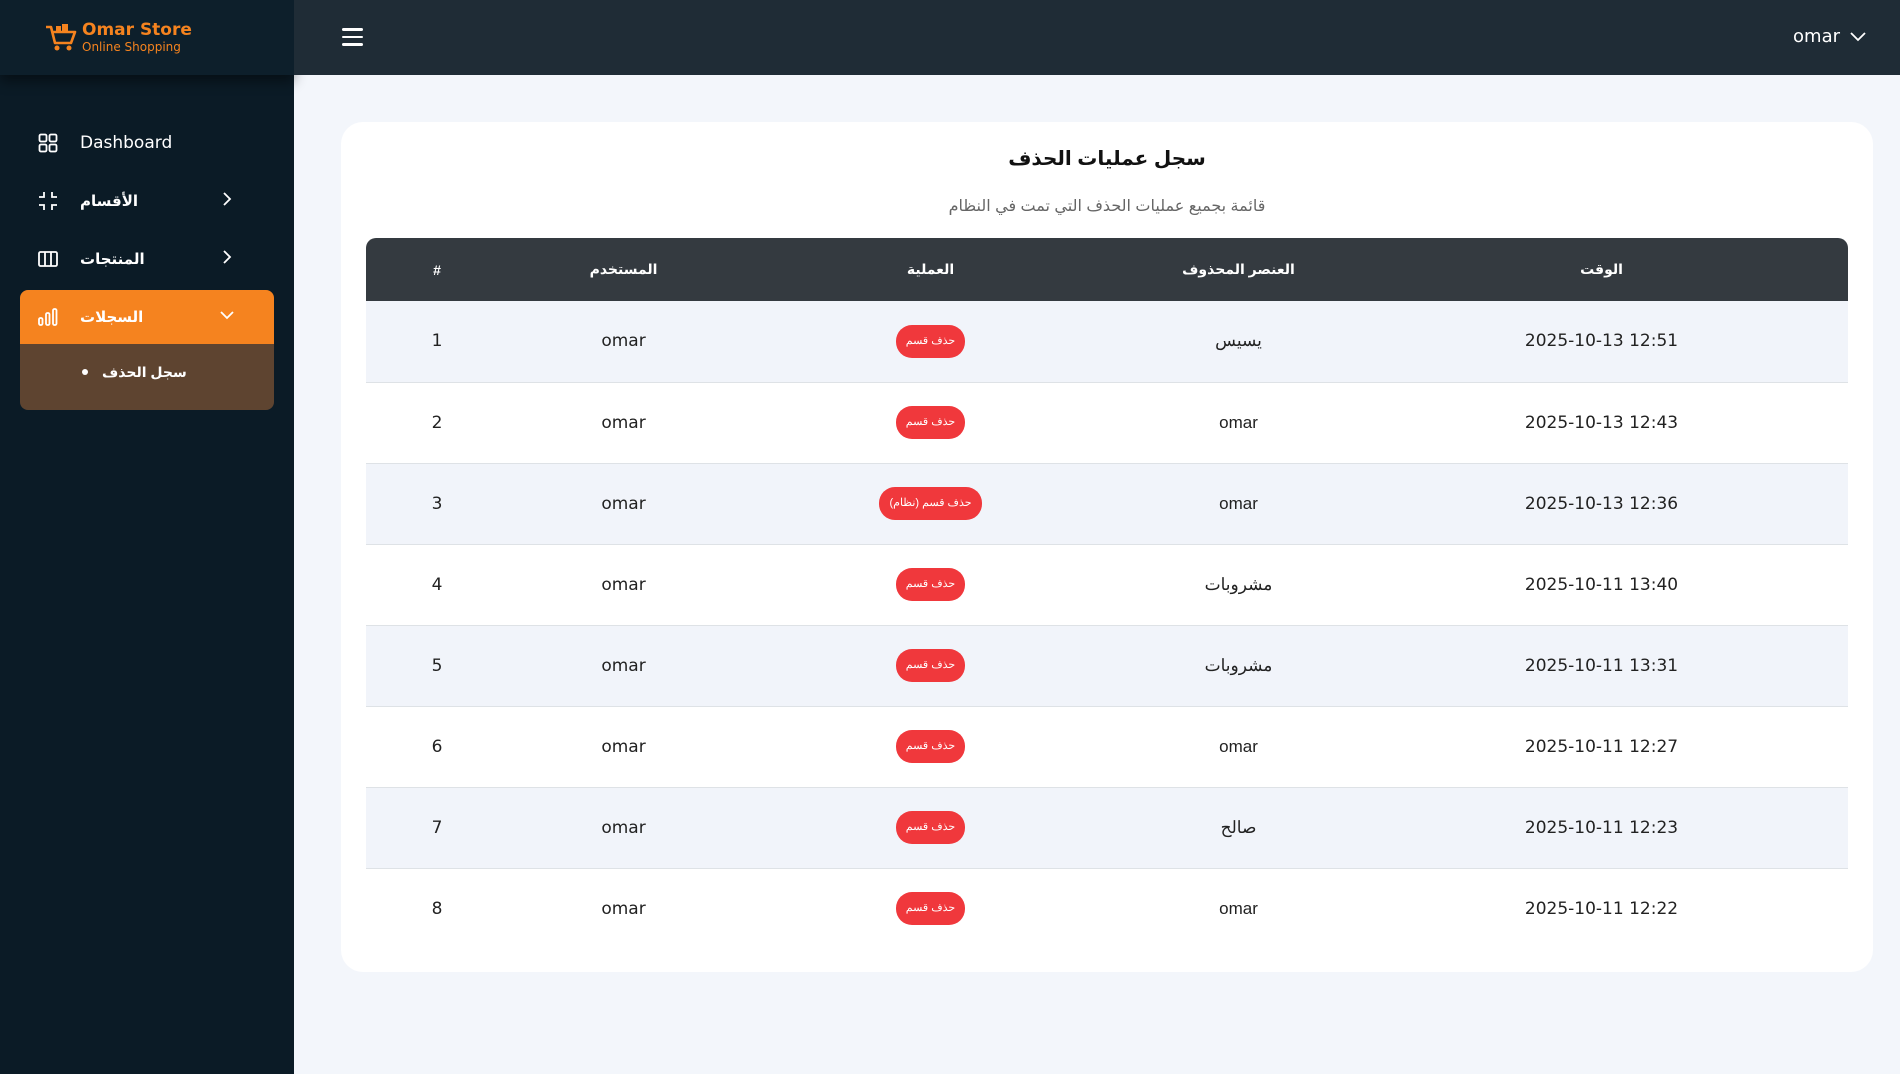 This screenshot has width=1900, height=1074. What do you see at coordinates (930, 269) in the screenshot?
I see `column-header-operation: العملية` at bounding box center [930, 269].